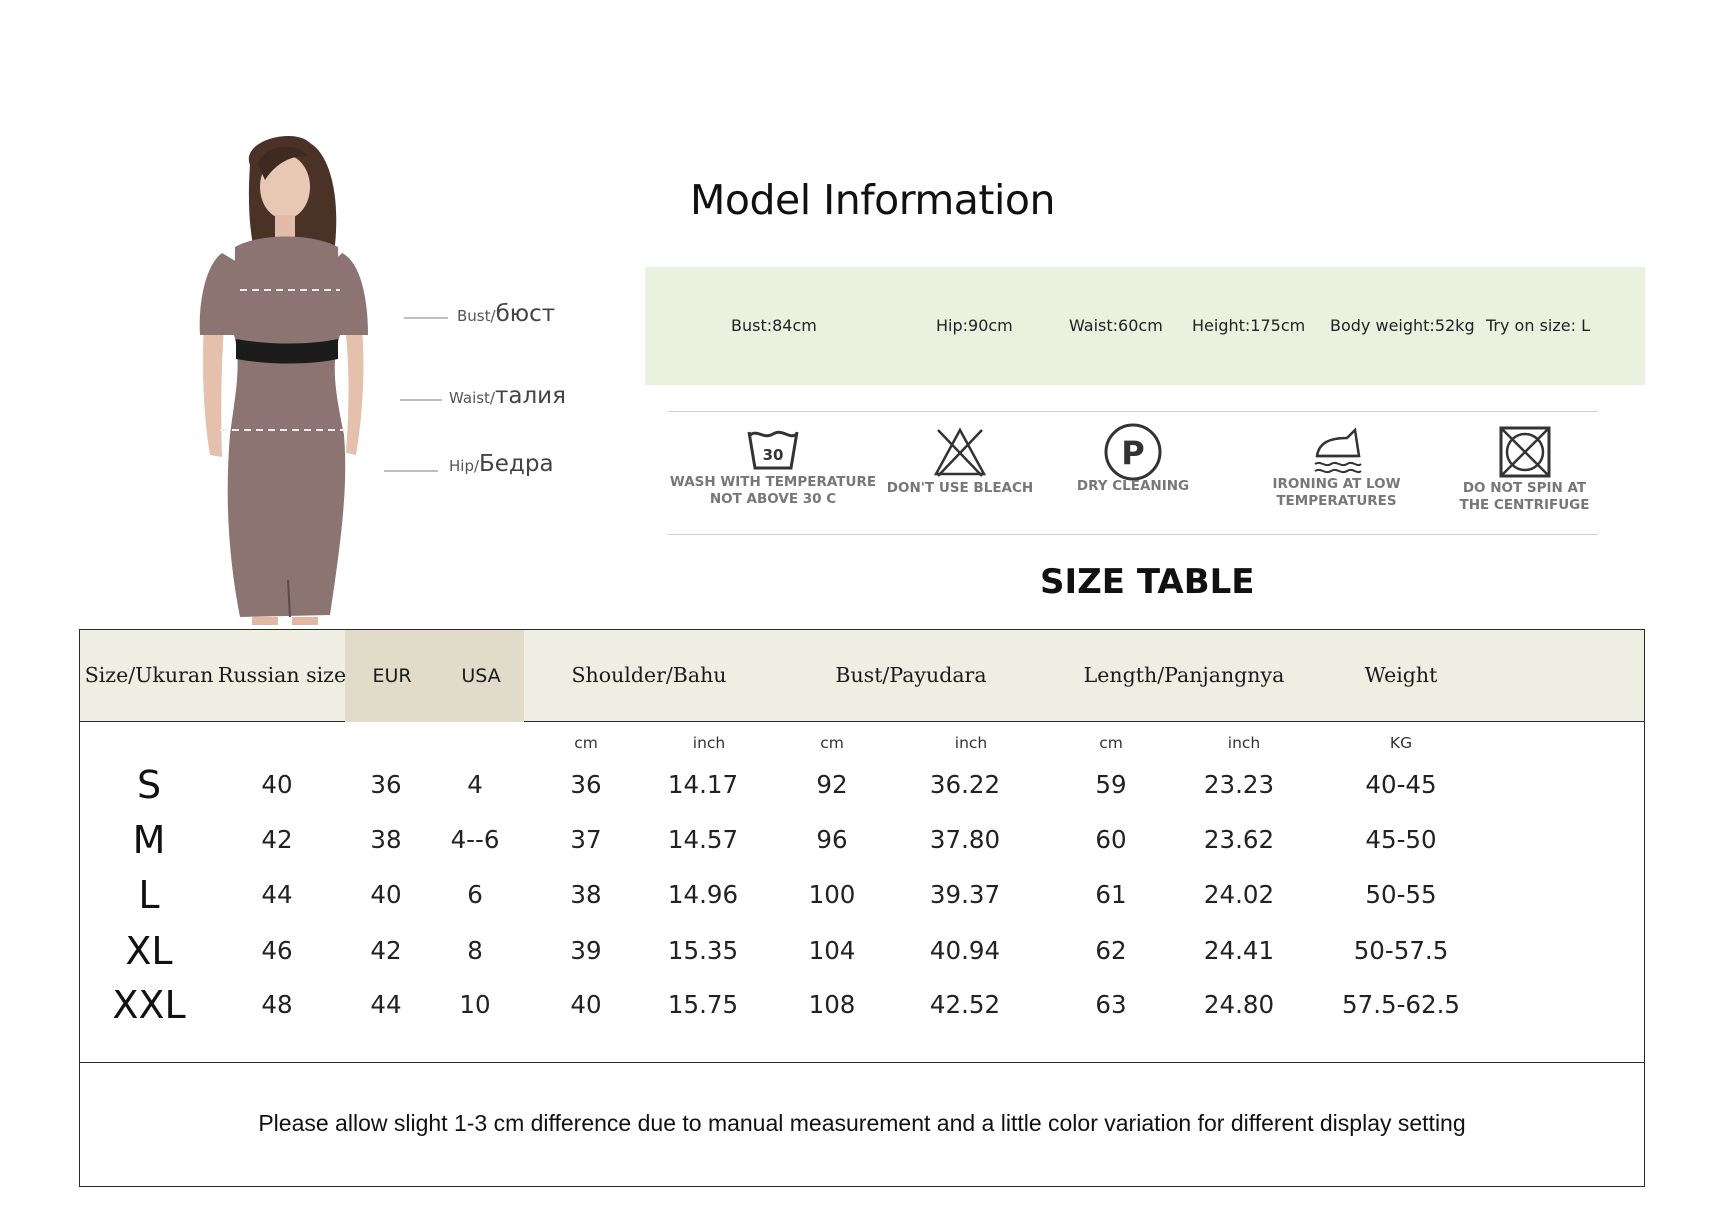 This screenshot has height=1214, width=1733. I want to click on unit-bust-inch: inch, so click(971, 743).